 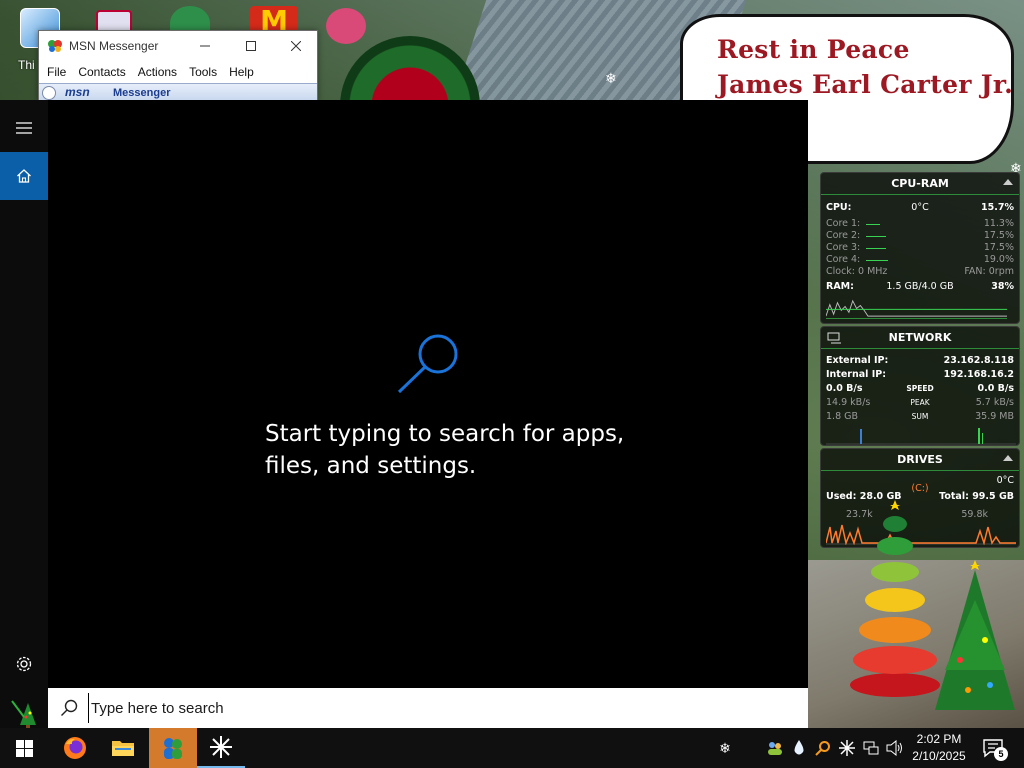 I want to click on home-button, so click(x=24, y=176).